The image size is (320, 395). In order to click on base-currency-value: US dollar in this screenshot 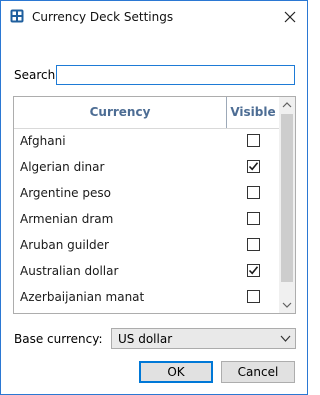, I will do `click(145, 339)`.